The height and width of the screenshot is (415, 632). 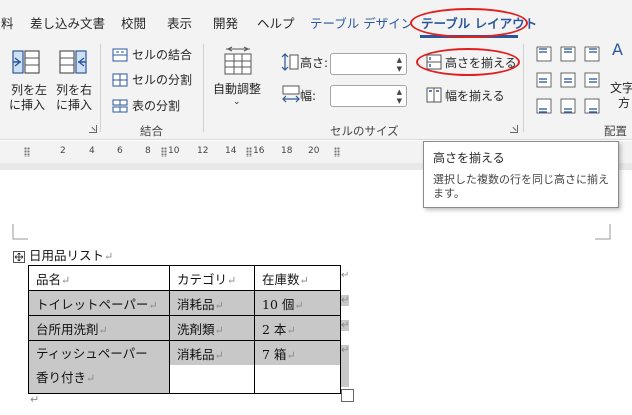 What do you see at coordinates (278, 304) in the screenshot?
I see `cell-text: 10 個` at bounding box center [278, 304].